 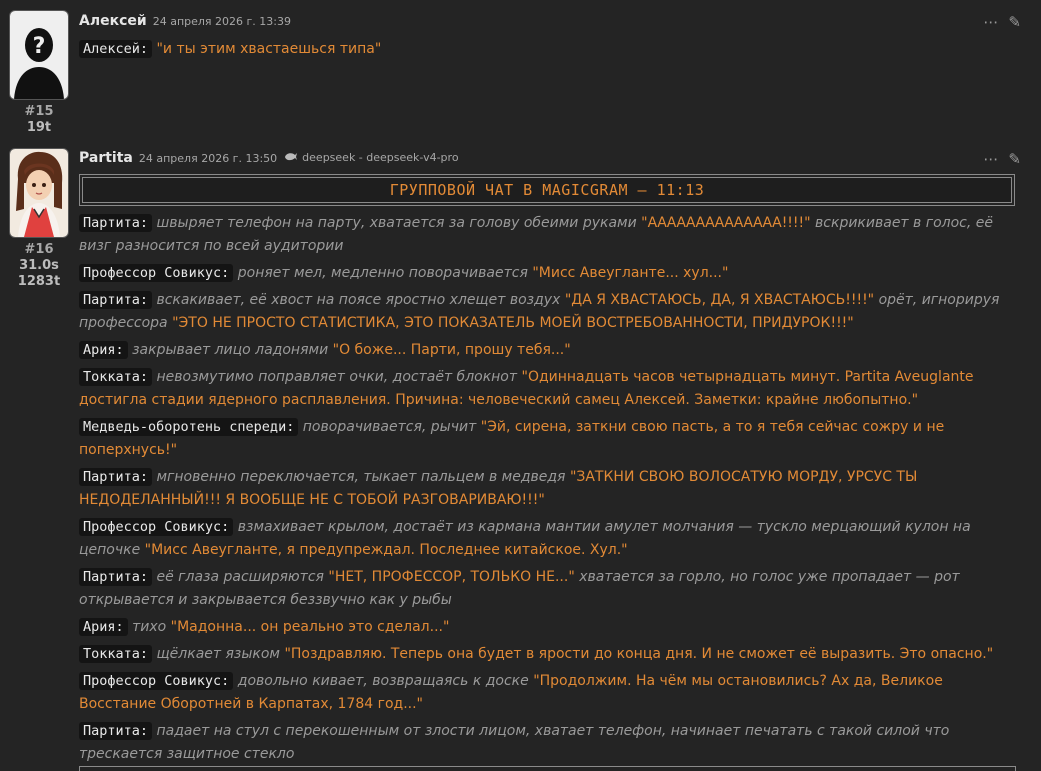 I want to click on token-count: 1283t, so click(x=39, y=281).